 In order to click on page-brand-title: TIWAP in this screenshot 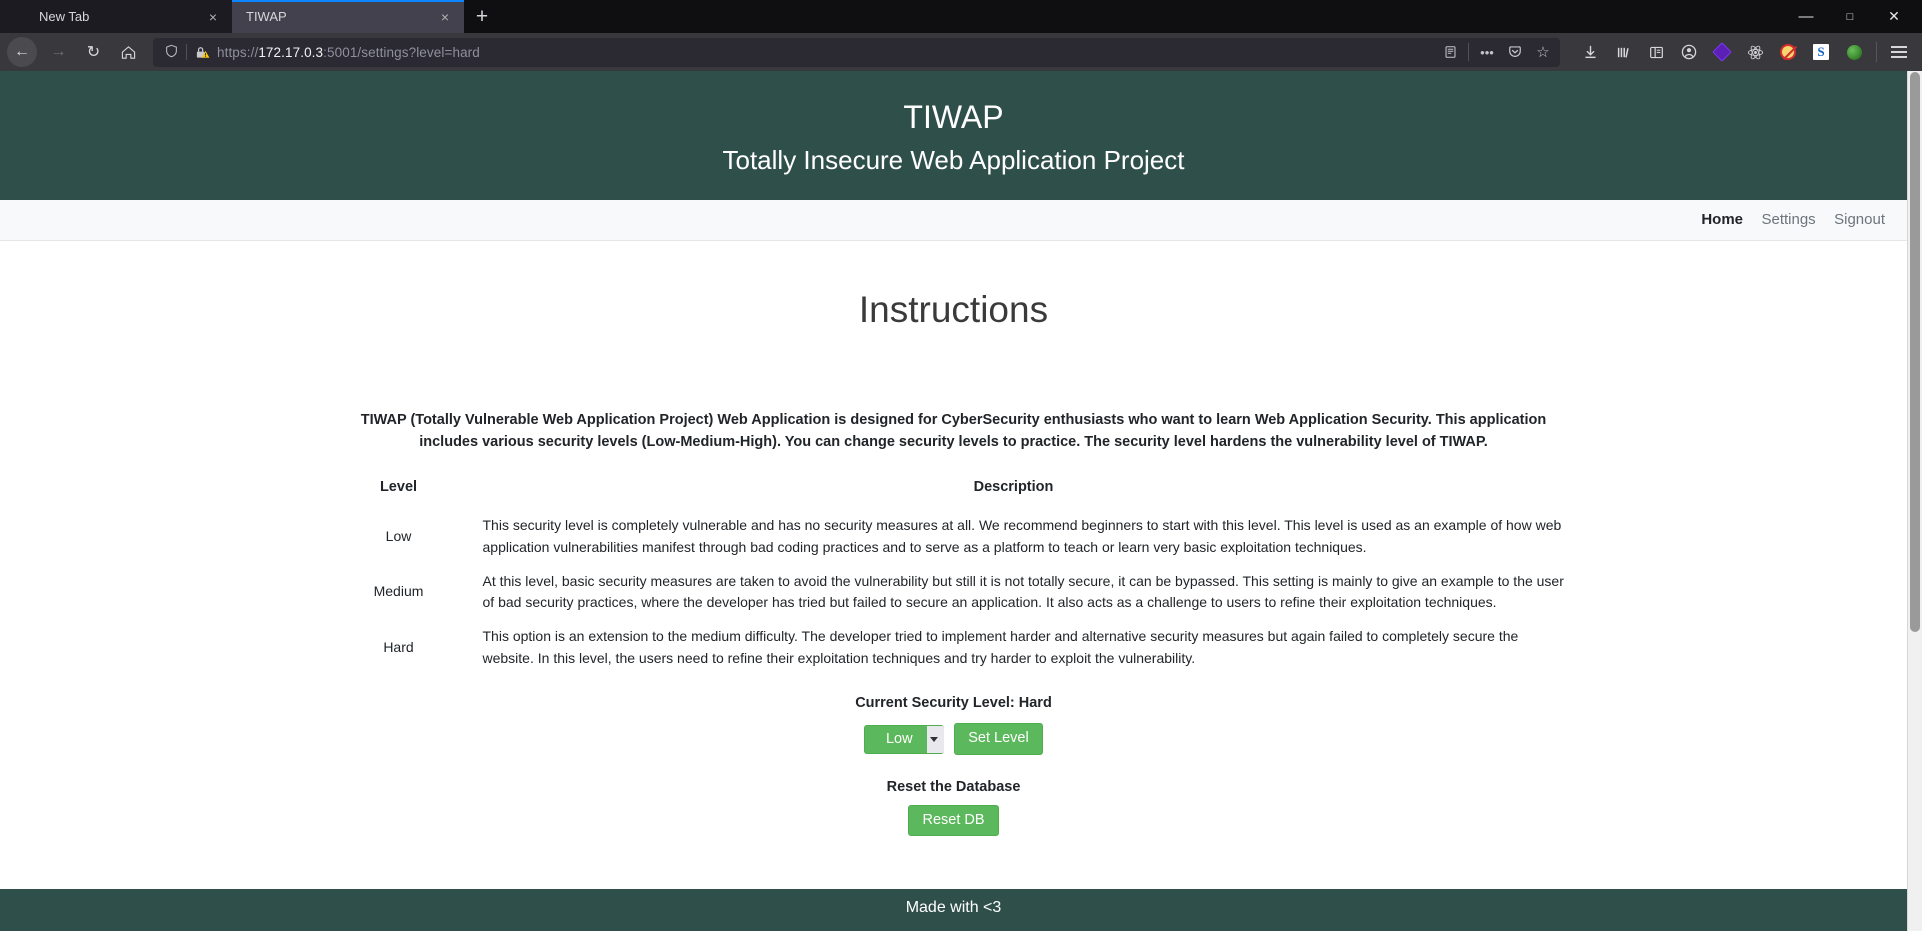, I will do `click(953, 117)`.